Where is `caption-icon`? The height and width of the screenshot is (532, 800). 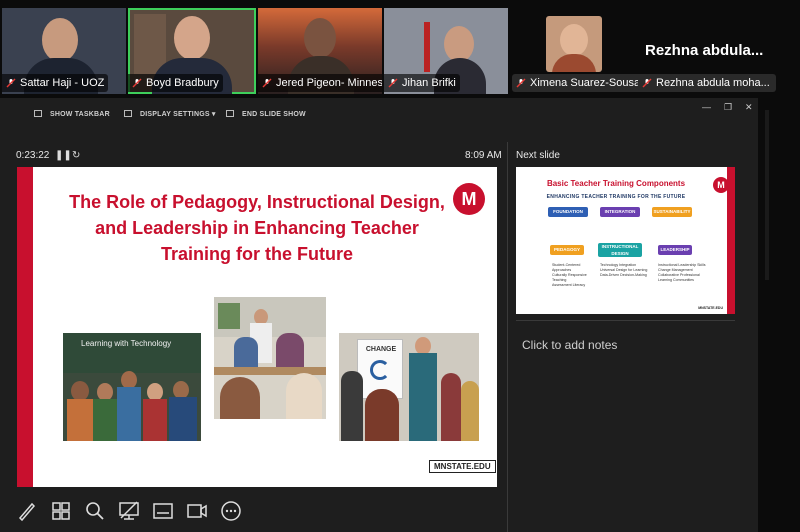
caption-icon is located at coordinates (163, 511).